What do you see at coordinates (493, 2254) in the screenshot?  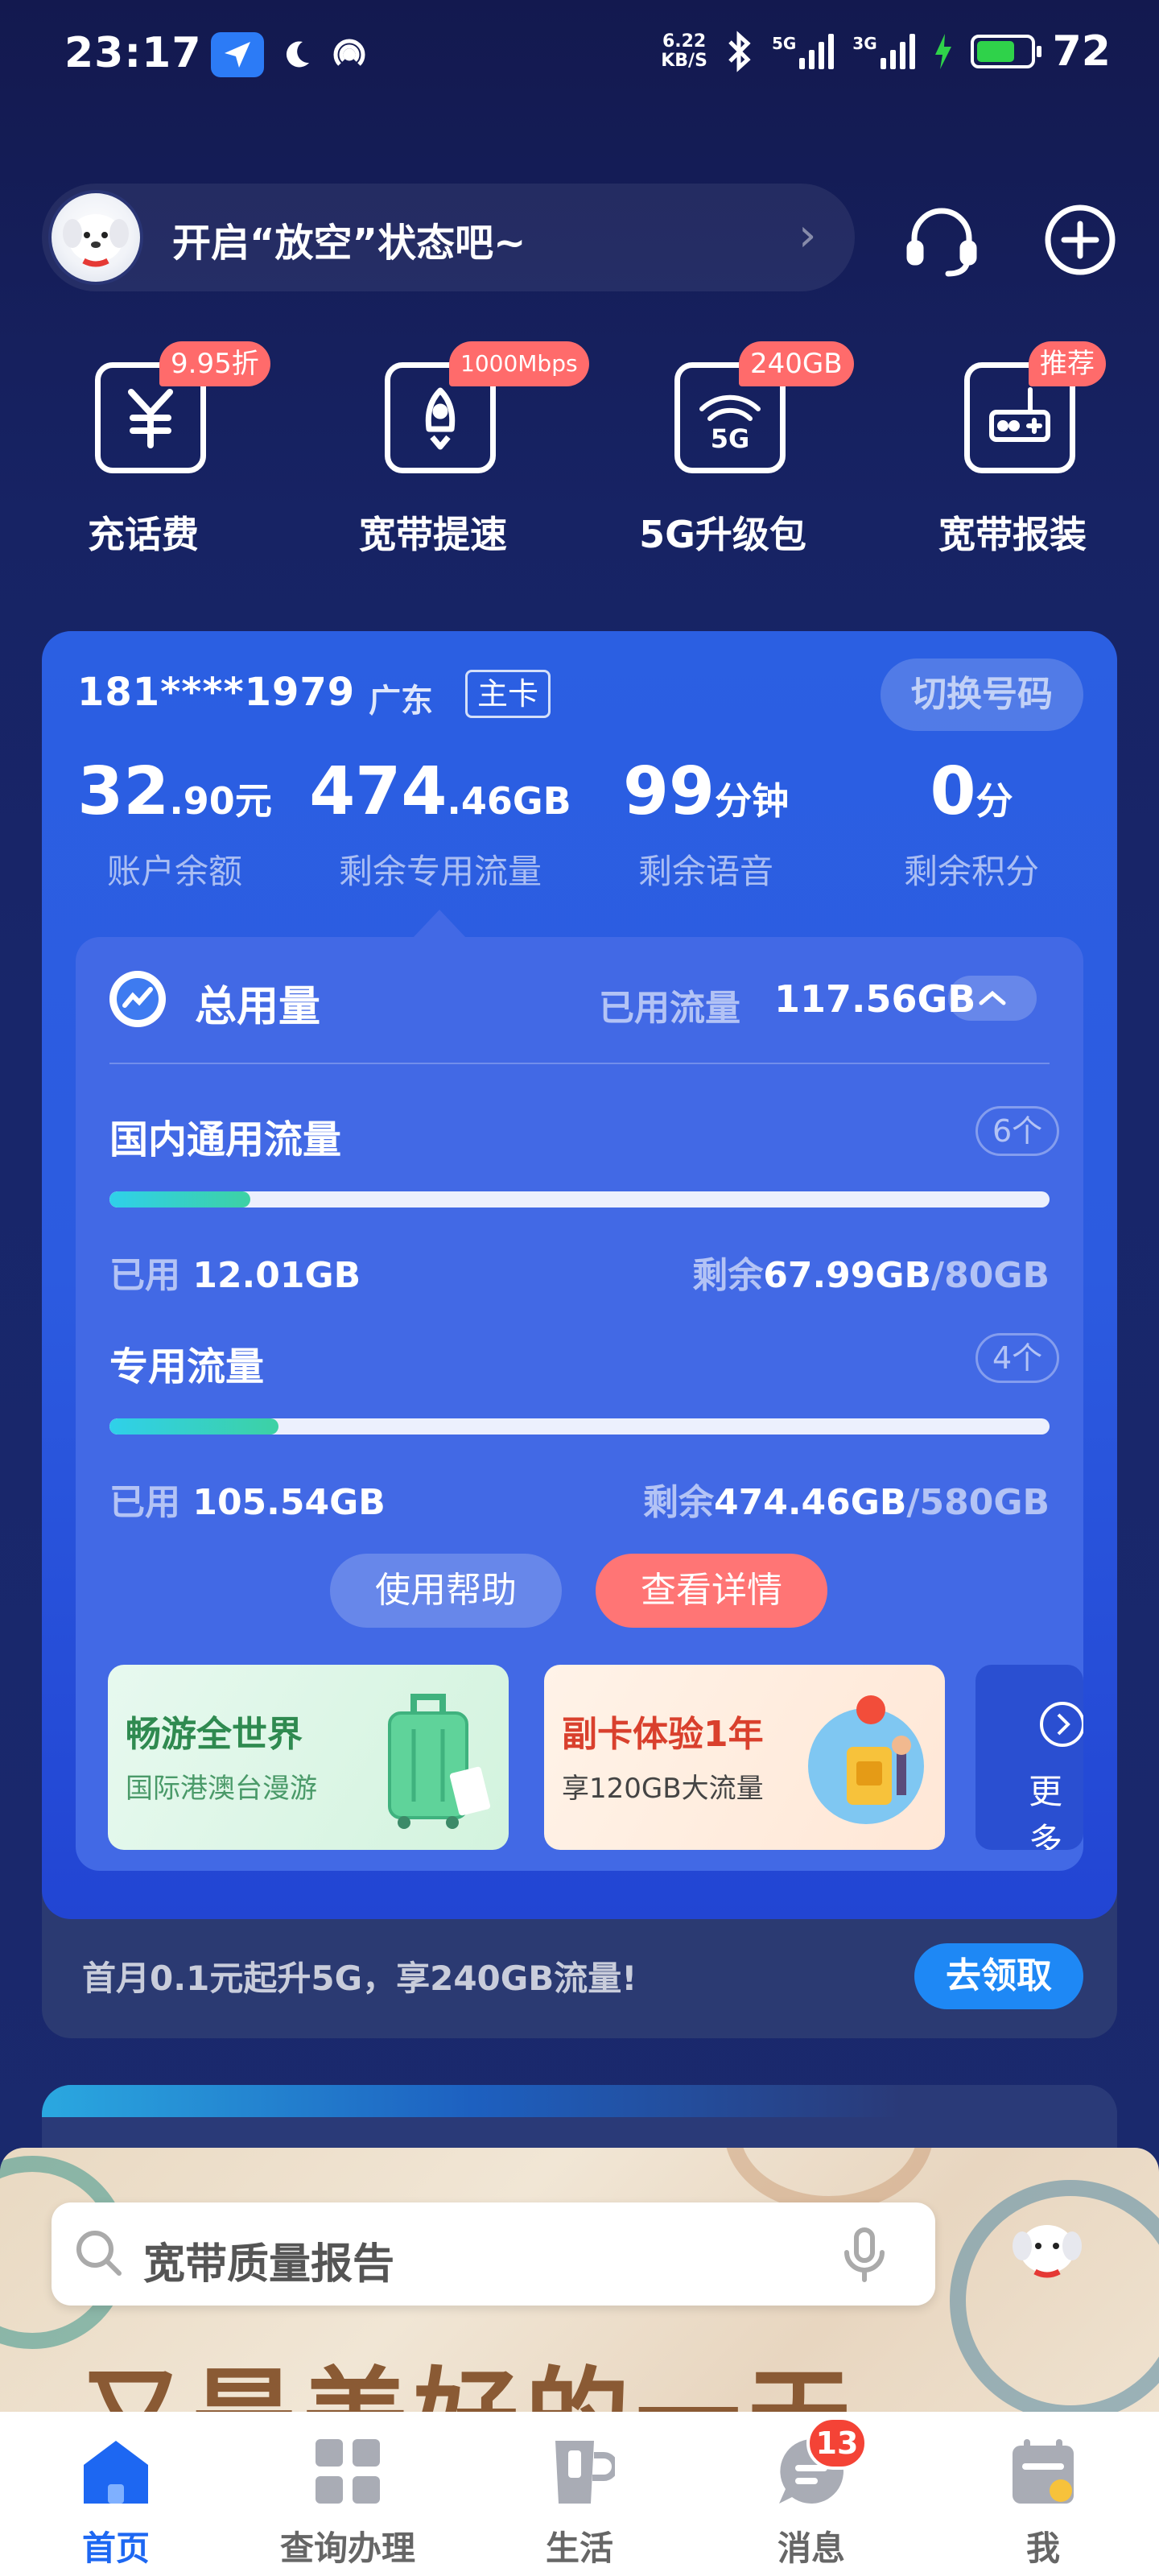 I see `search-input: 宽带质量报告` at bounding box center [493, 2254].